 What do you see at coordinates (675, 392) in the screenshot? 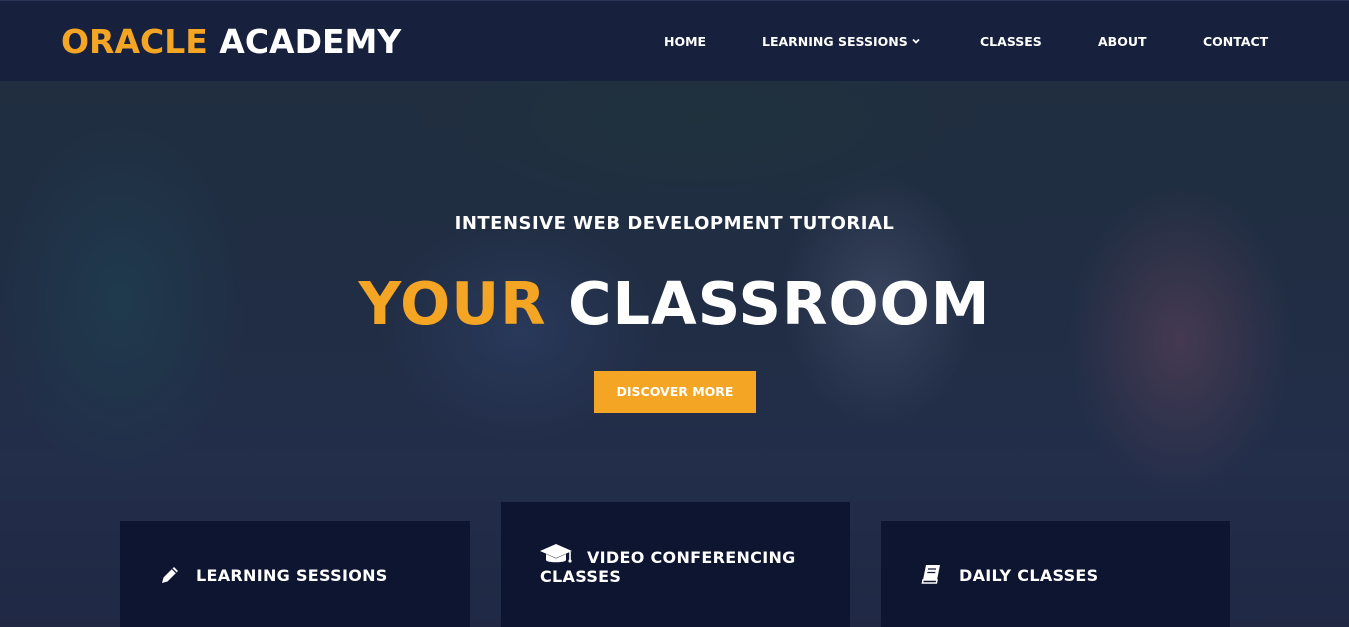
I see `discover-more-button: DISCOVER MORE` at bounding box center [675, 392].